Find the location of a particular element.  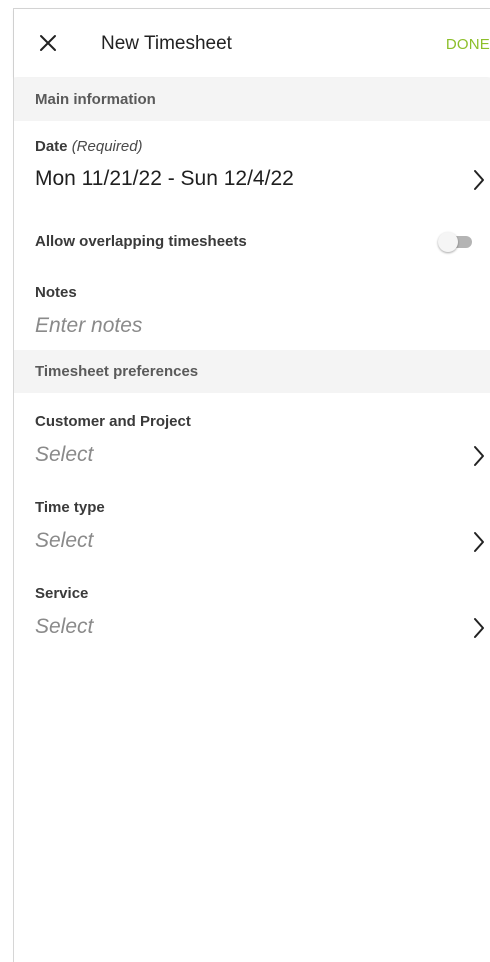

close-icon is located at coordinates (48, 43).